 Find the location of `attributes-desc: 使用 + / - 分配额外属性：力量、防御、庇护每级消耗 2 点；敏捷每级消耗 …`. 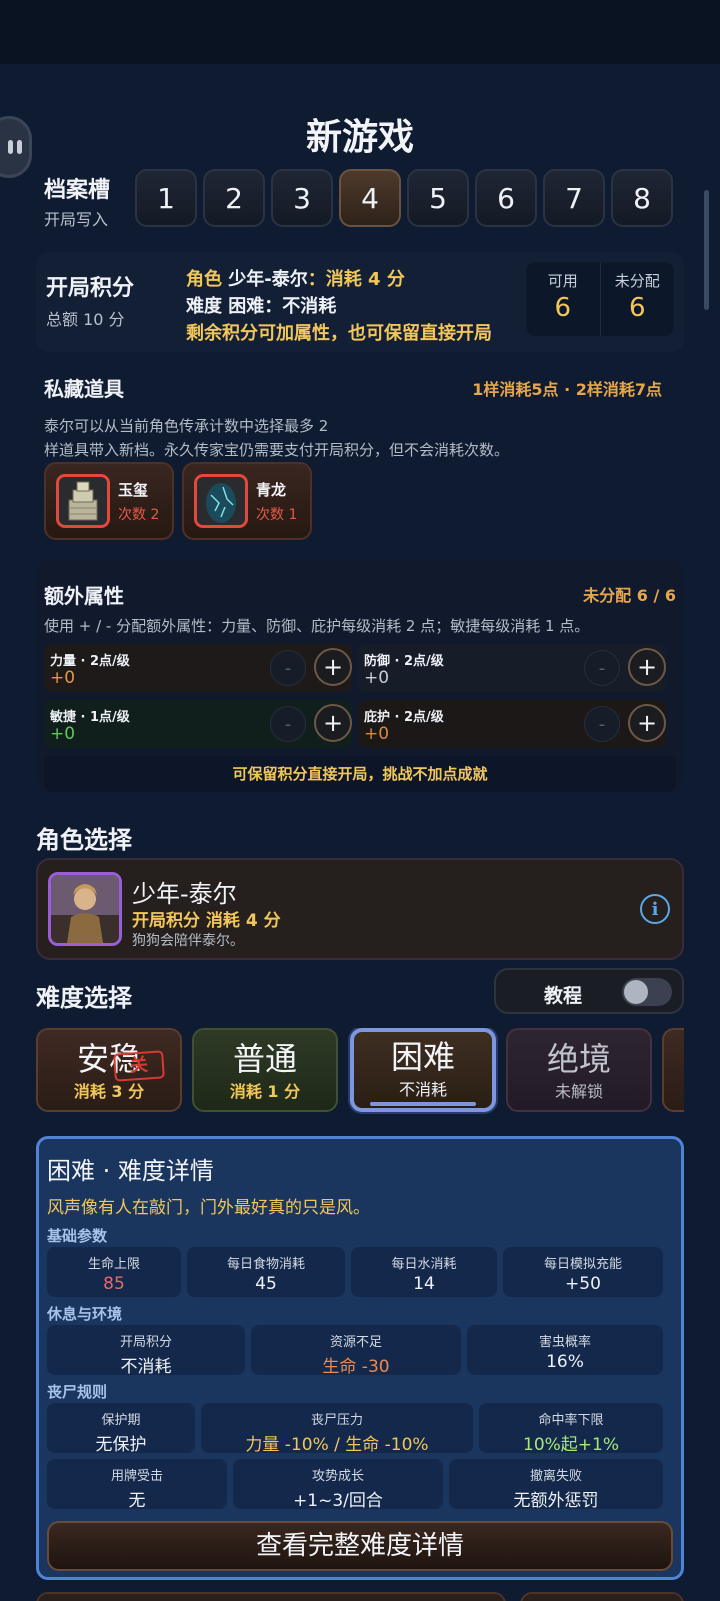

attributes-desc: 使用 + / - 分配额外属性：力量、防御、庇护每级消耗 2 点；敏捷每级消耗 … is located at coordinates (317, 626).